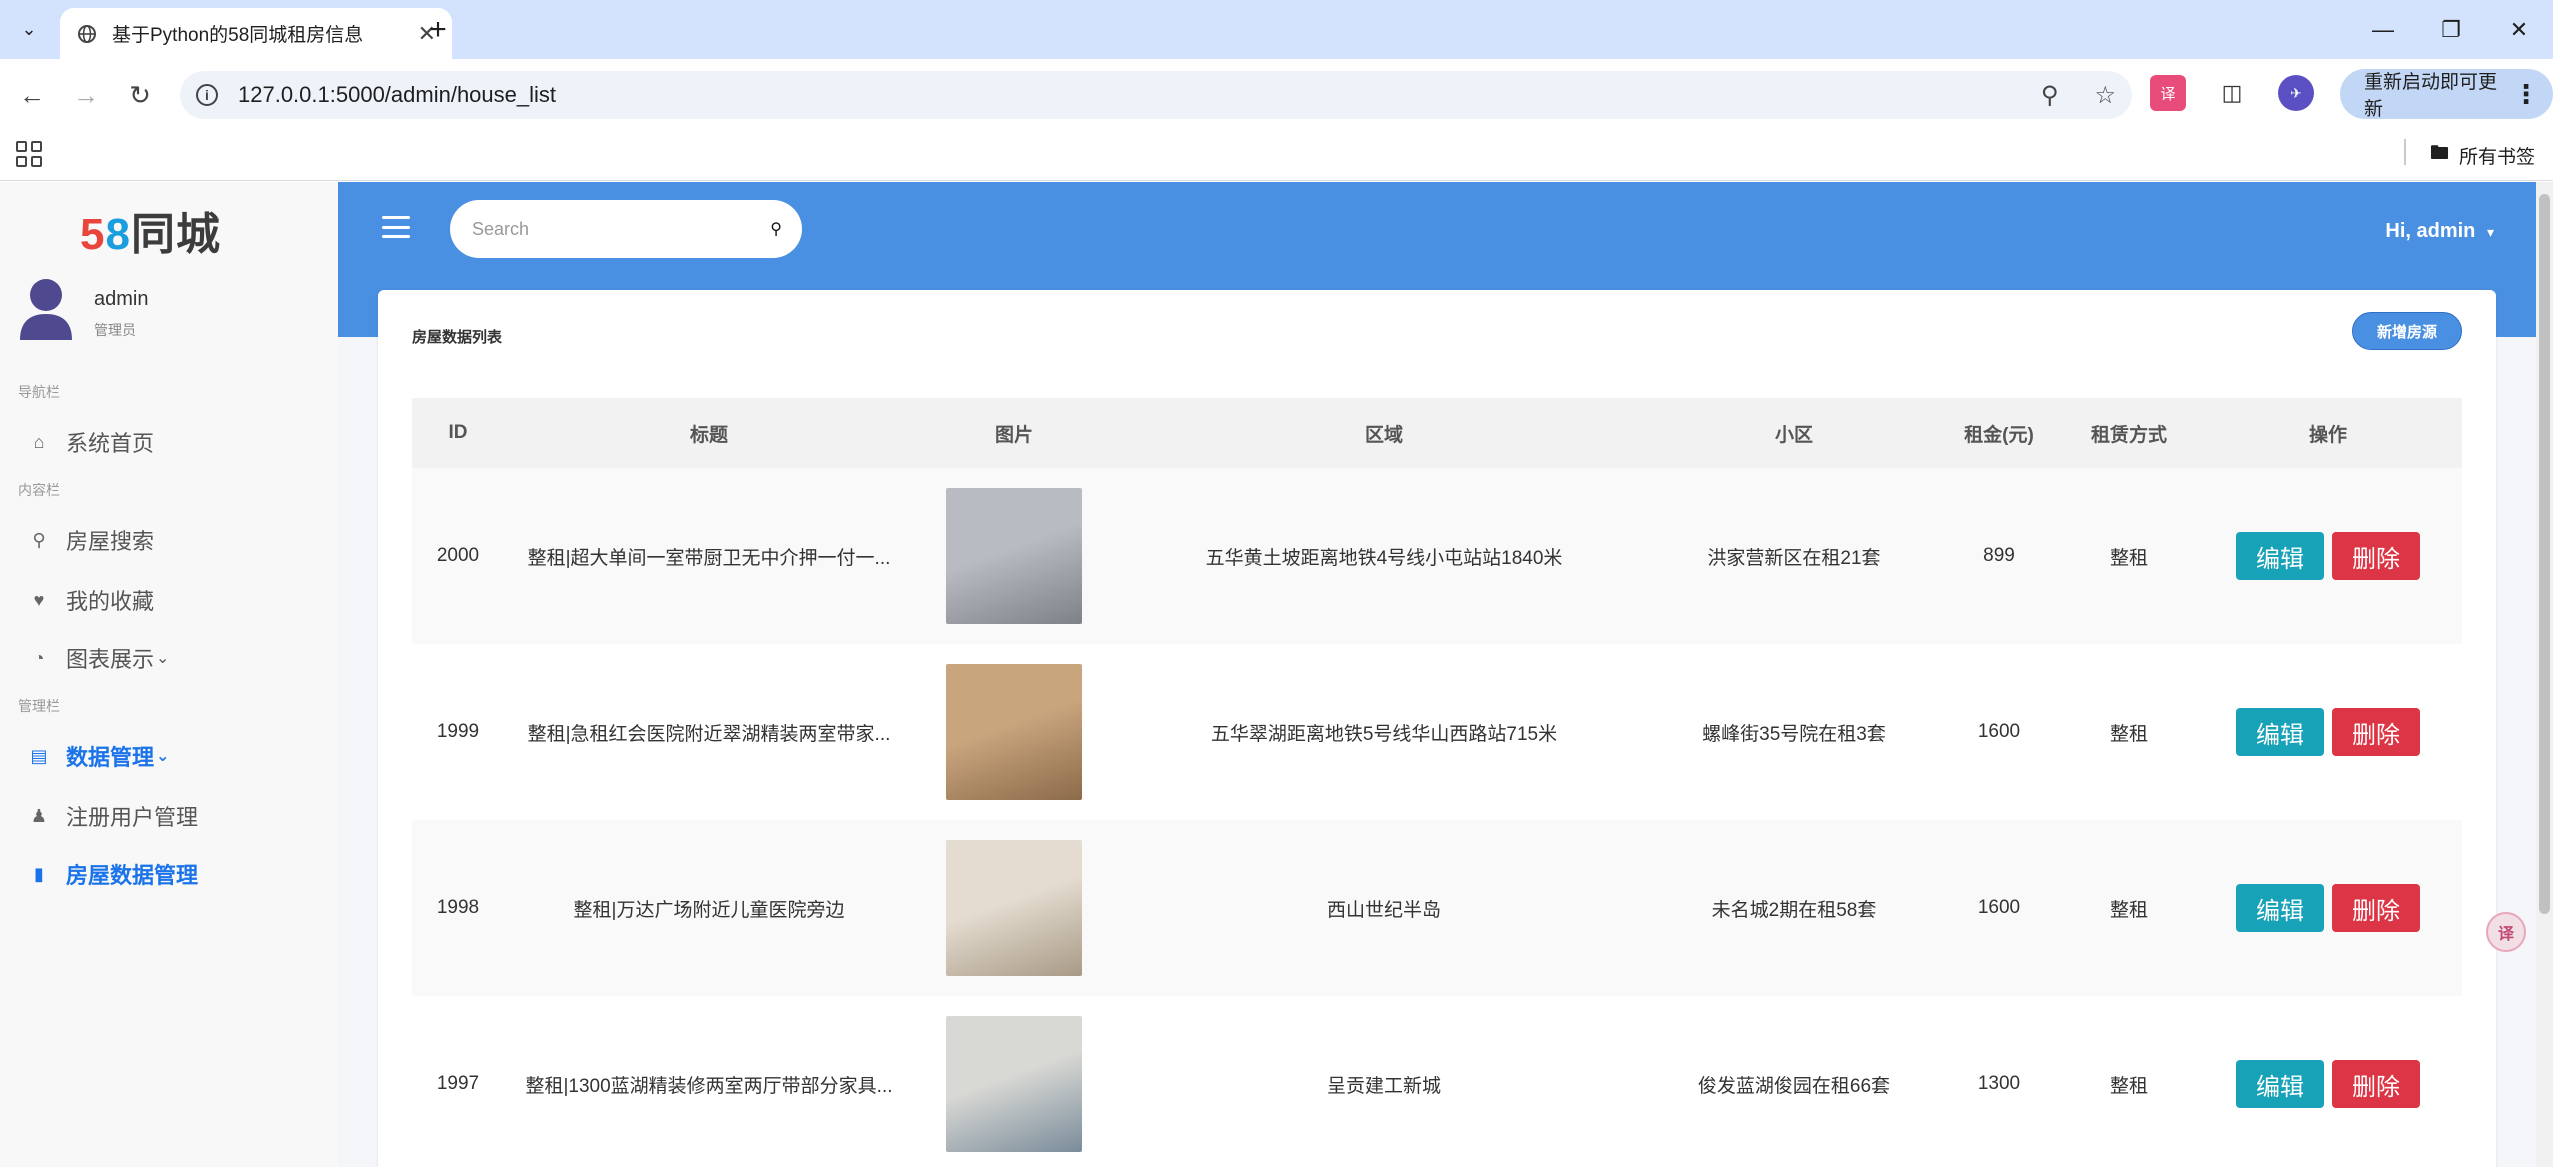 This screenshot has width=2553, height=1167. Describe the element at coordinates (1014, 556) in the screenshot. I see `house-thumbnail` at that location.